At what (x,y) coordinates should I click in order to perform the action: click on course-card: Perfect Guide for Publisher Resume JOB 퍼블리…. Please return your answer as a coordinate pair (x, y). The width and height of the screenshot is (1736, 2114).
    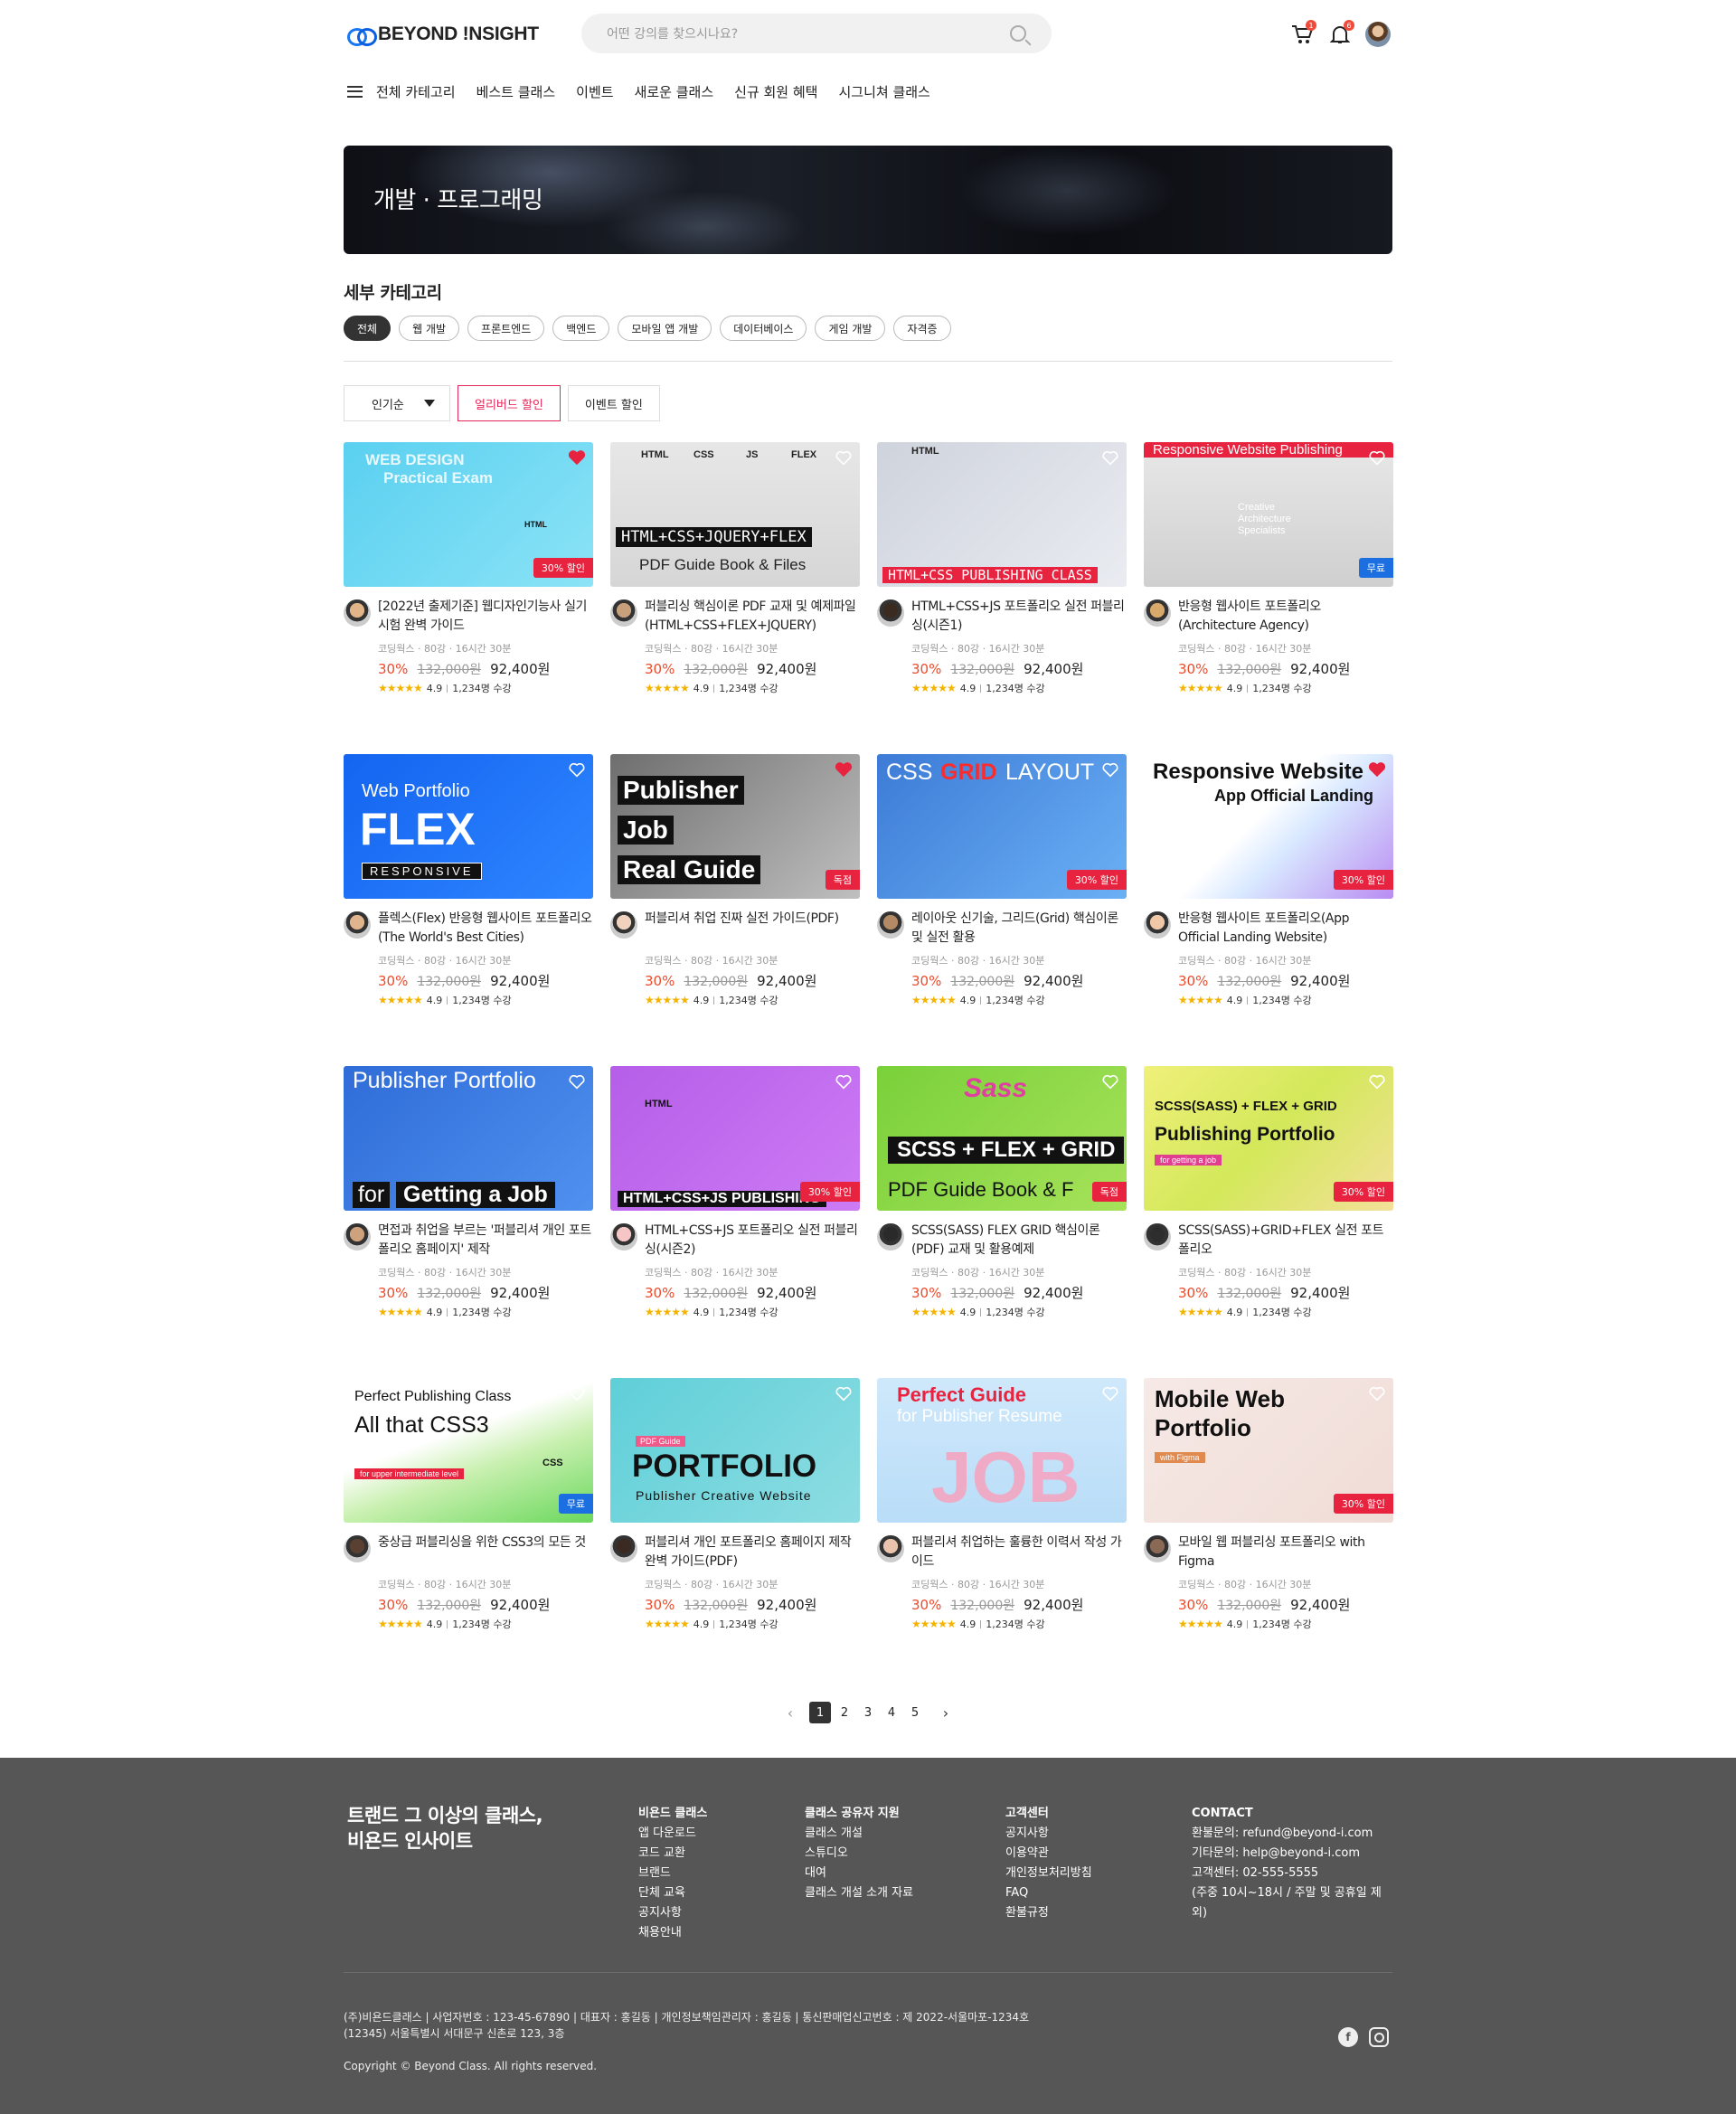
    Looking at the image, I should click on (1002, 1534).